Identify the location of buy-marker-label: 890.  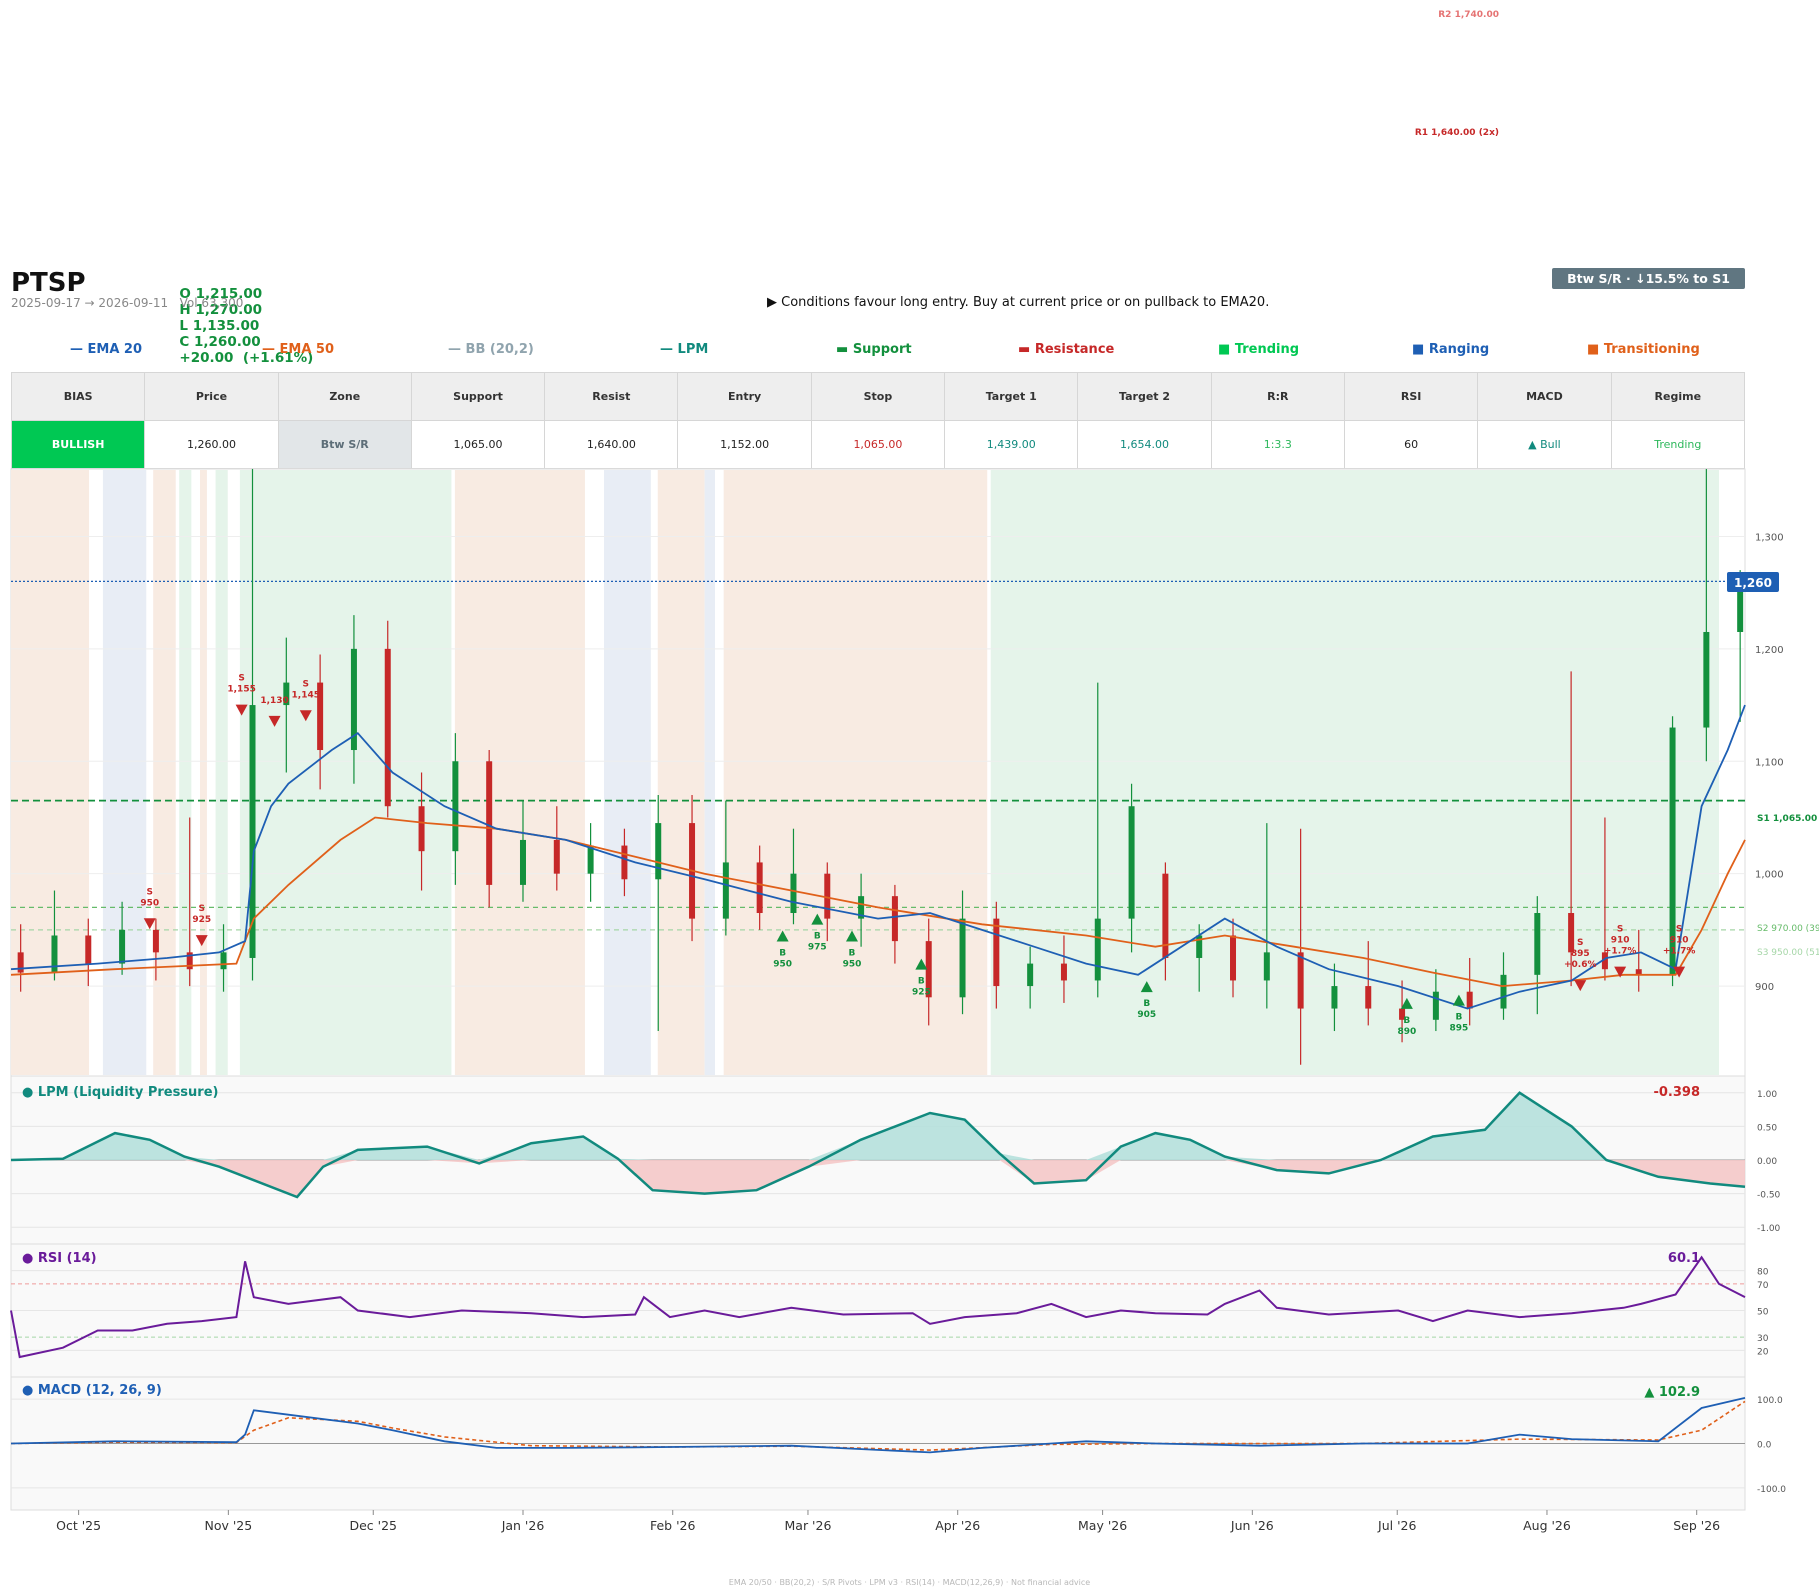
(1406, 1032).